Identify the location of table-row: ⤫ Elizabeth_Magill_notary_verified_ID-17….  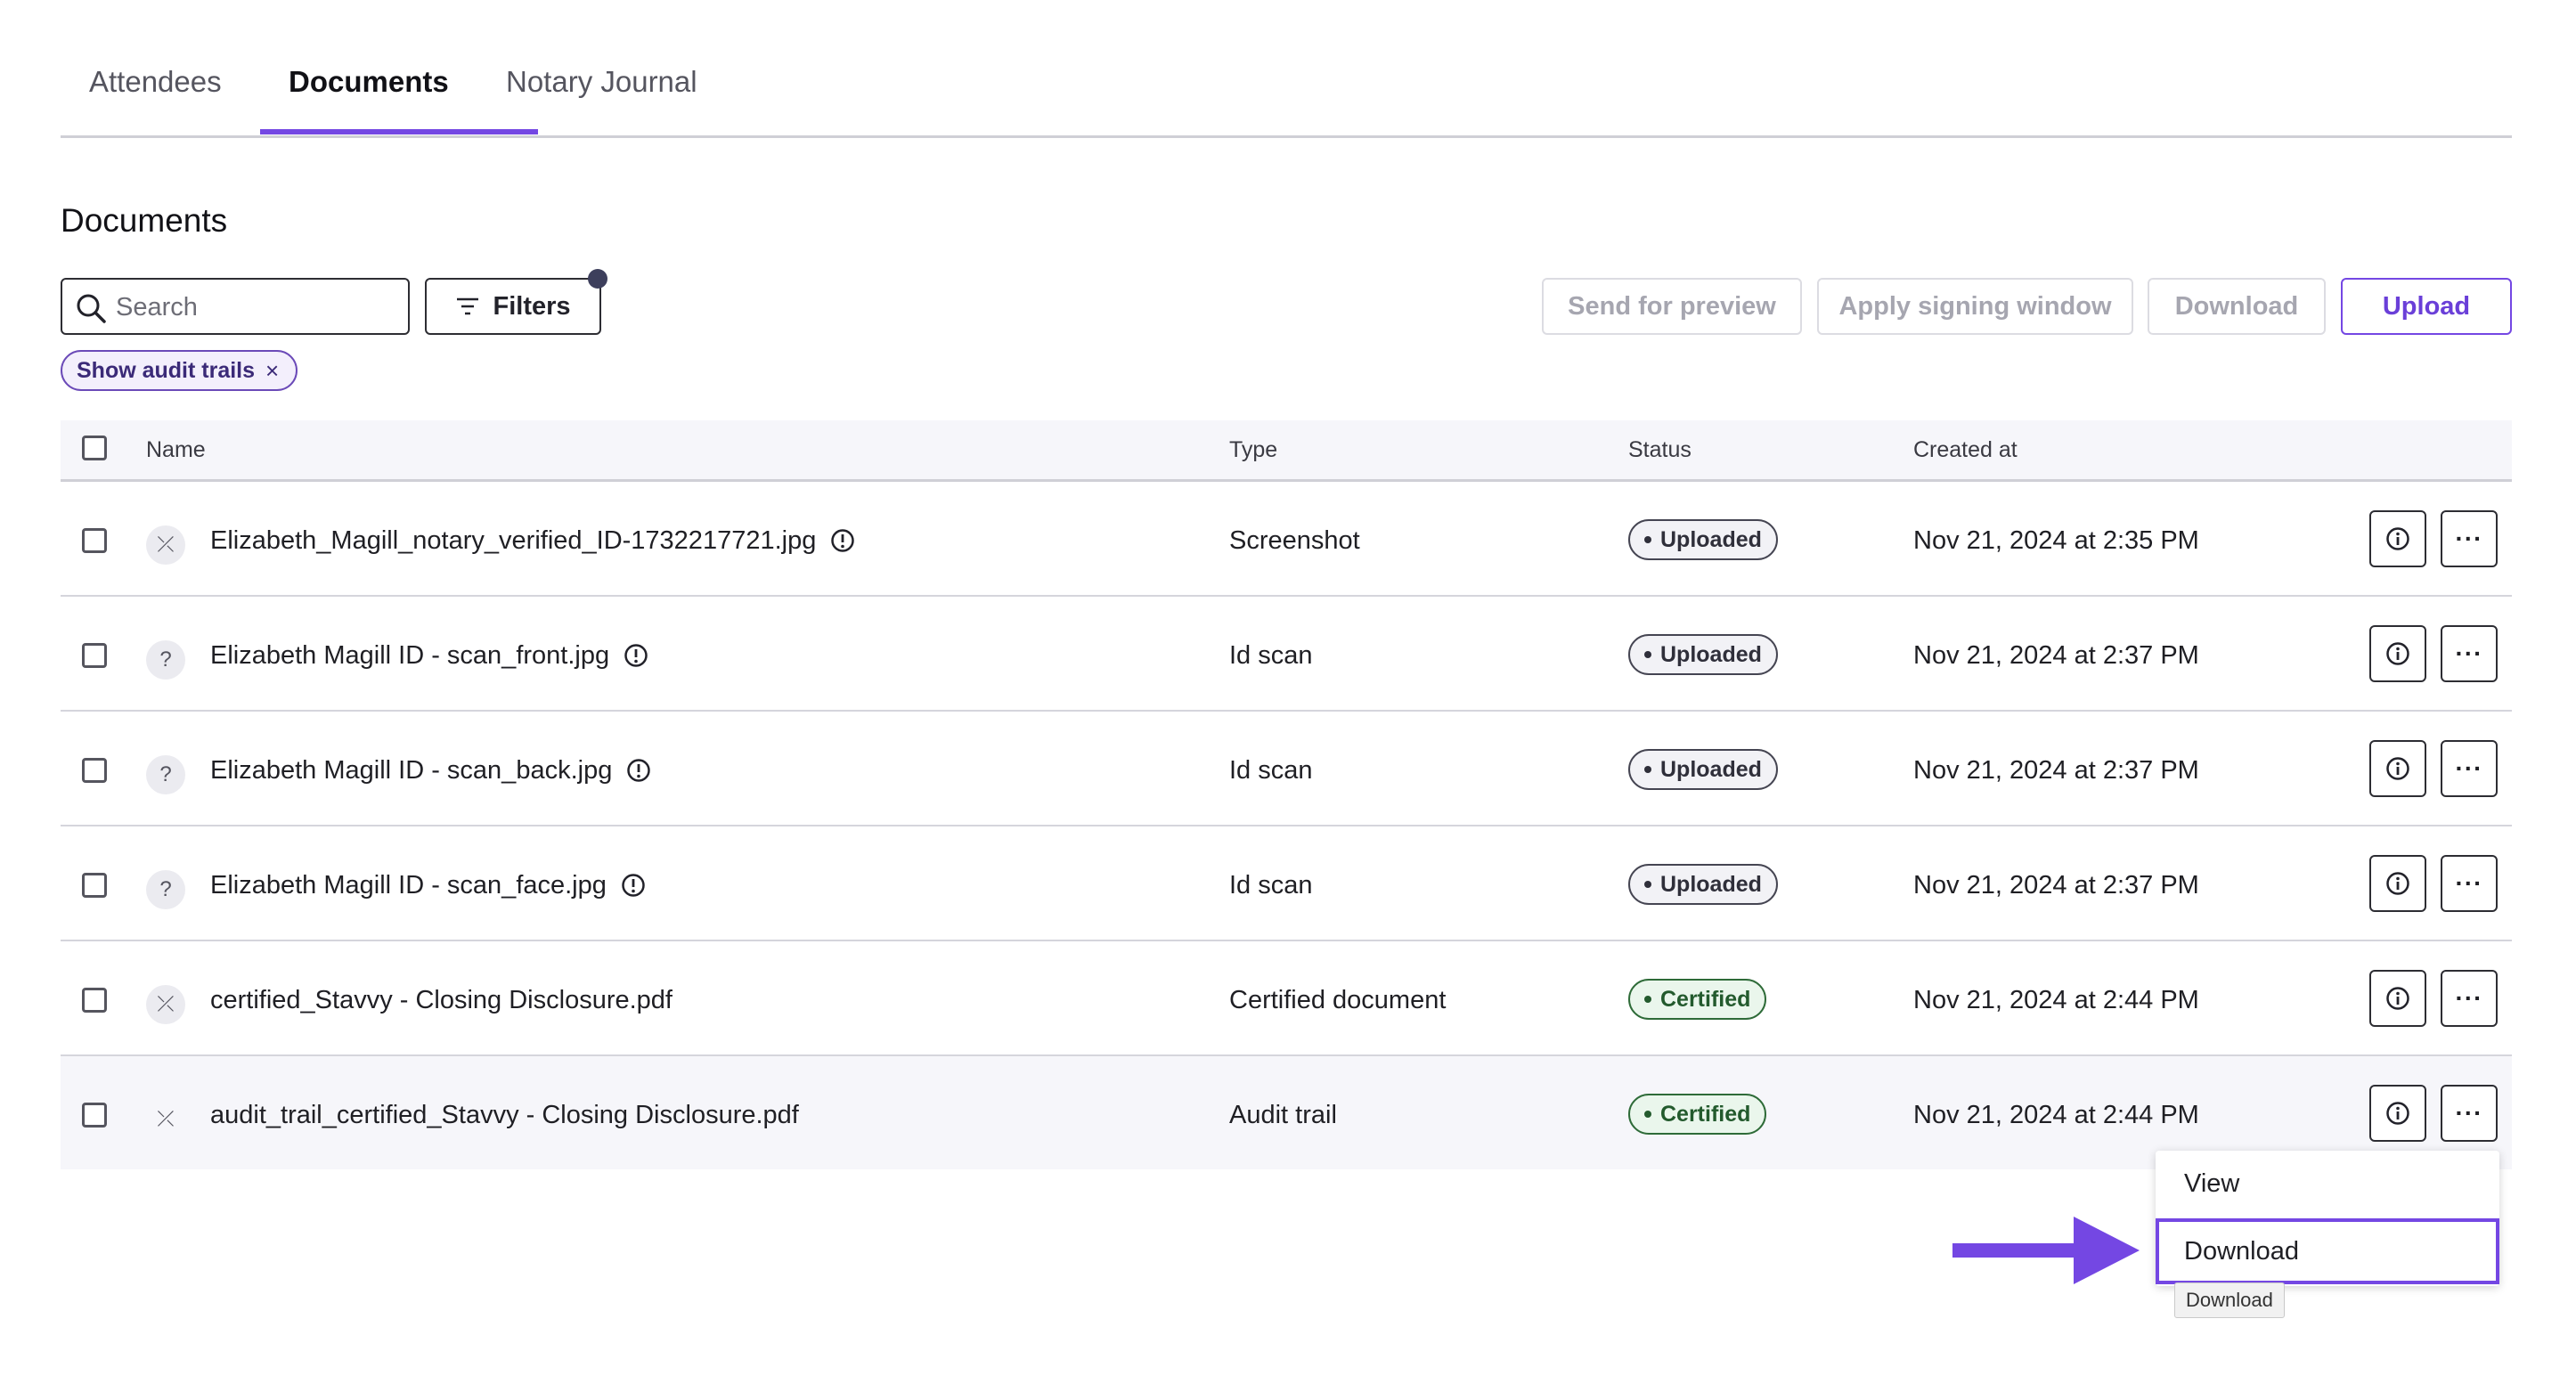
(1287, 539).